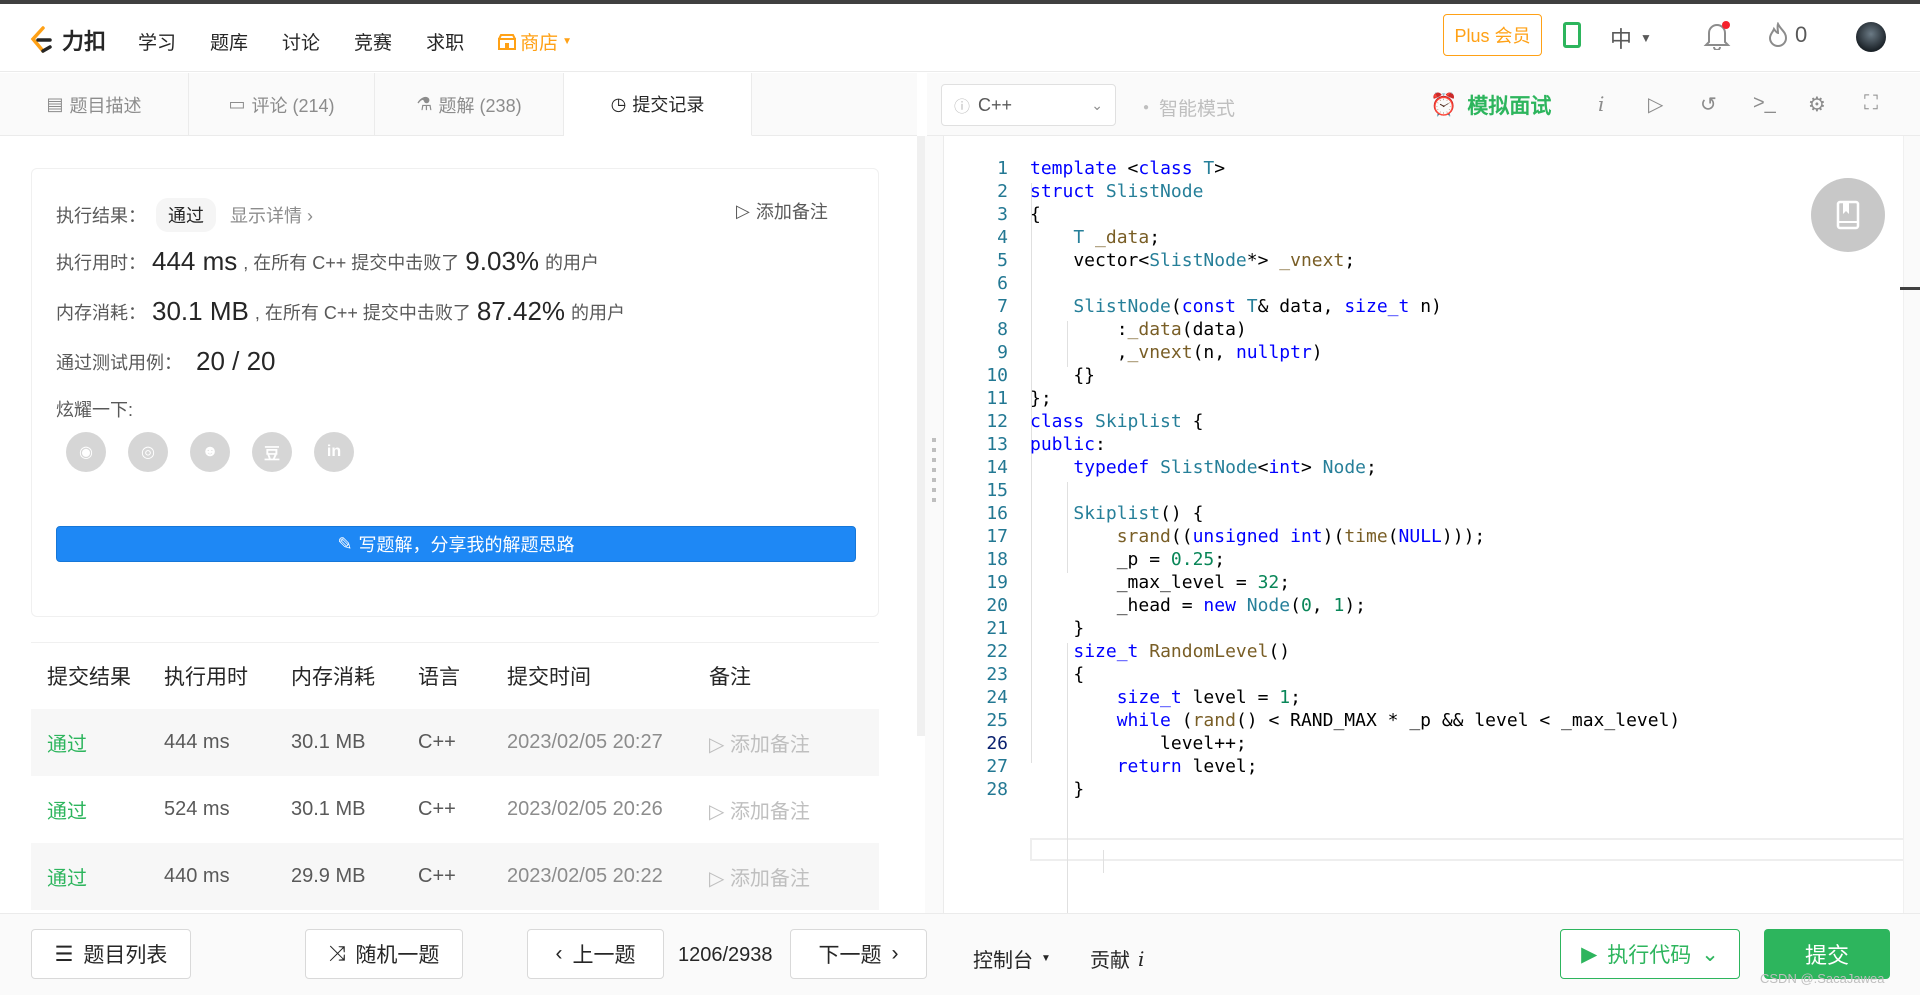  Describe the element at coordinates (997, 582) in the screenshot. I see `line-number: 19` at that location.